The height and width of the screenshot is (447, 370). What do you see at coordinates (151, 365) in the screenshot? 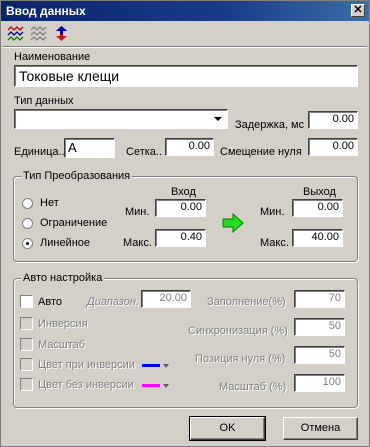
I see `color-inversion-swatch` at bounding box center [151, 365].